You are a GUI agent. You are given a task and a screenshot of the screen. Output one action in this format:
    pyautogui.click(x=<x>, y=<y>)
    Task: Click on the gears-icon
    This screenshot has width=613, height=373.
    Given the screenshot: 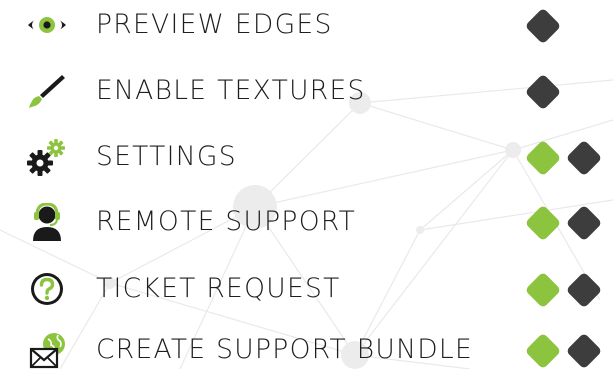 What is the action you would take?
    pyautogui.click(x=47, y=157)
    